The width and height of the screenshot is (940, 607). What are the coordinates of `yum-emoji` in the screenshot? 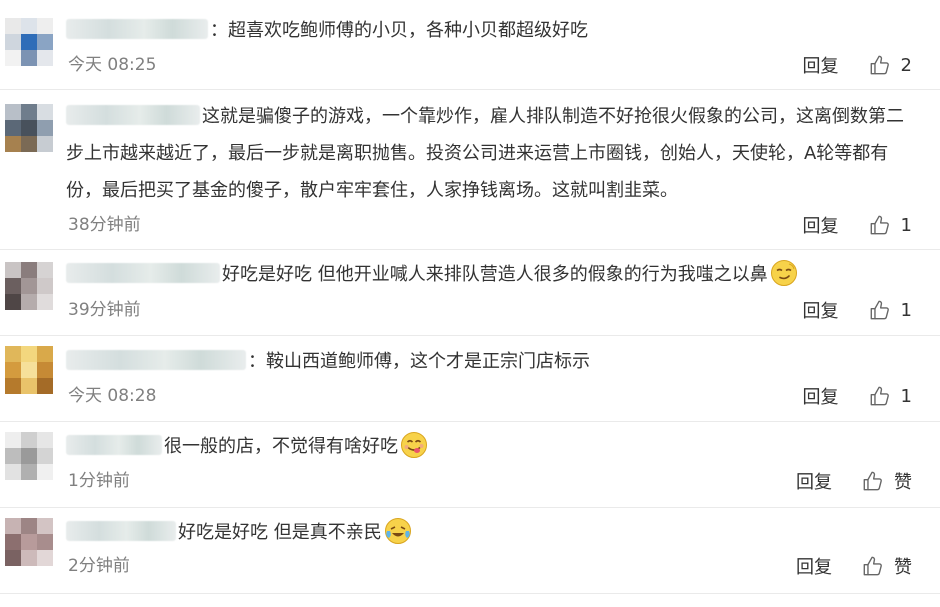 It's located at (414, 445).